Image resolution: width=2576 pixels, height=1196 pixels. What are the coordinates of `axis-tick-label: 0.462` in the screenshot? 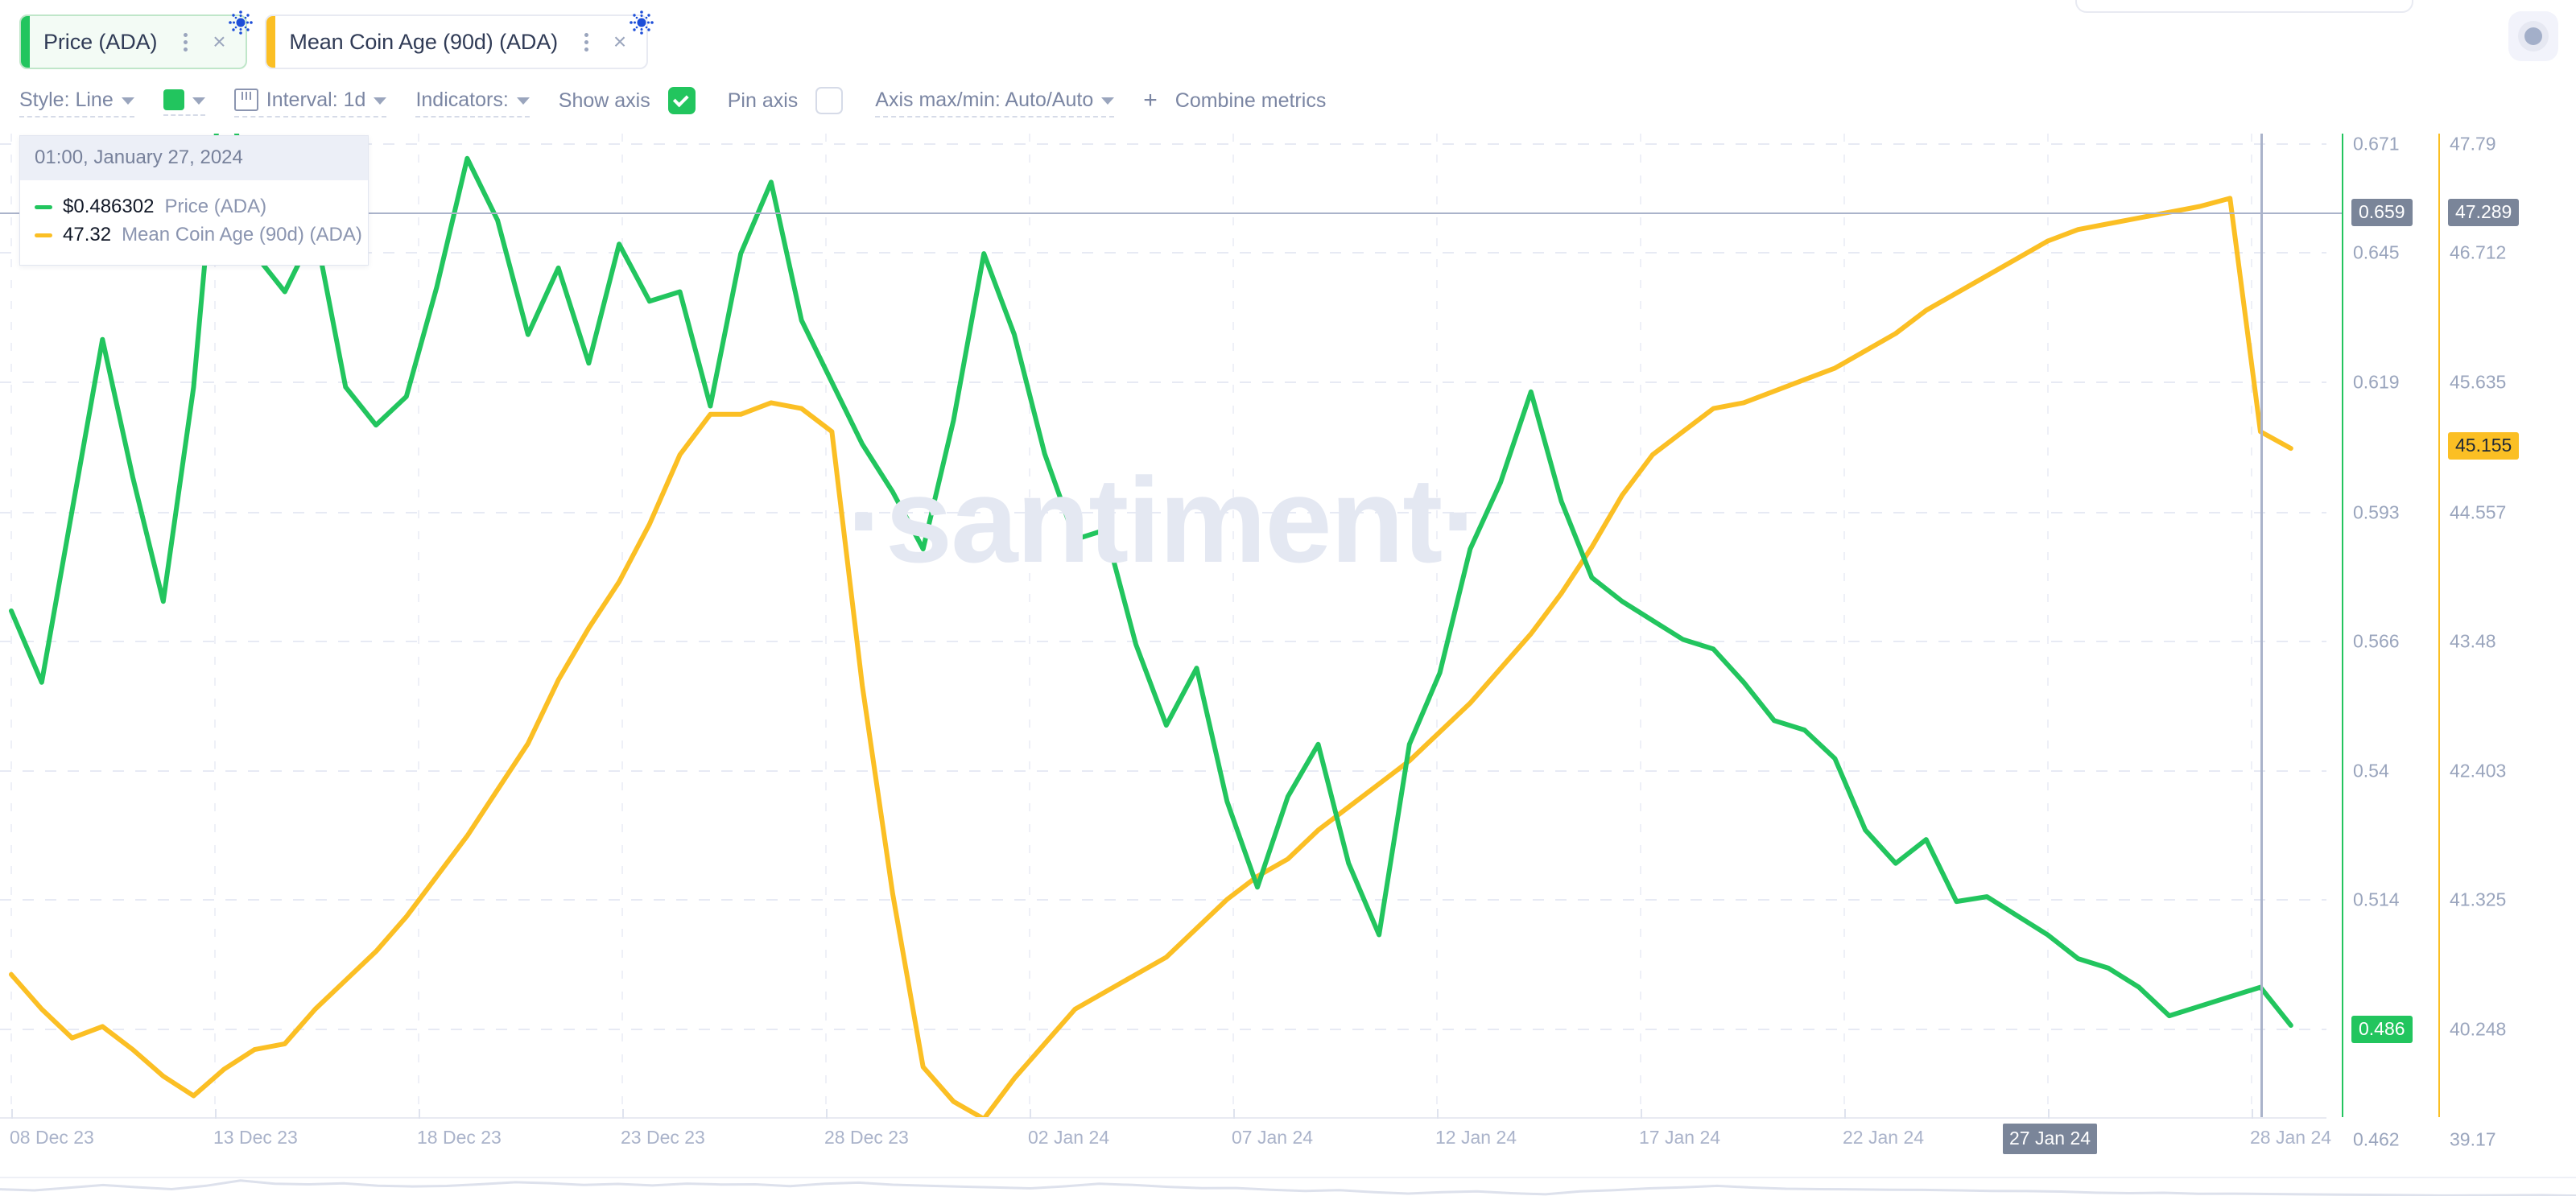 It's located at (2376, 1139).